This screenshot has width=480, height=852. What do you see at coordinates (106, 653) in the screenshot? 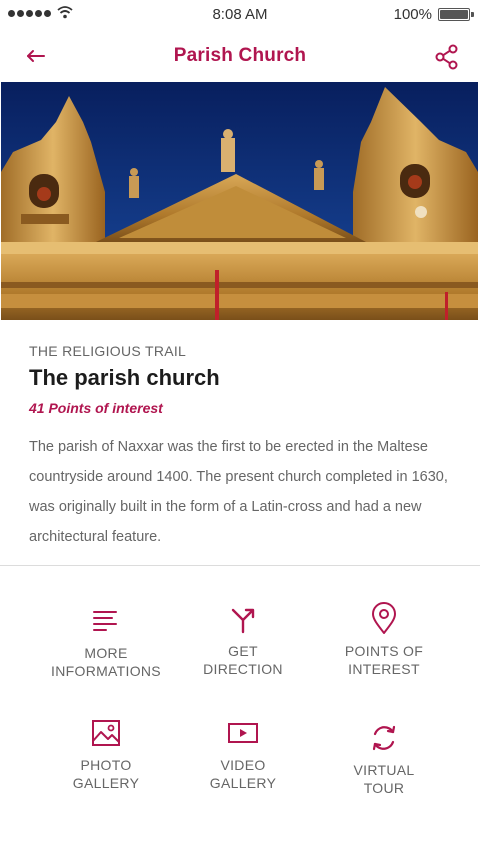
I see `more-informations-label-line1: MORE` at bounding box center [106, 653].